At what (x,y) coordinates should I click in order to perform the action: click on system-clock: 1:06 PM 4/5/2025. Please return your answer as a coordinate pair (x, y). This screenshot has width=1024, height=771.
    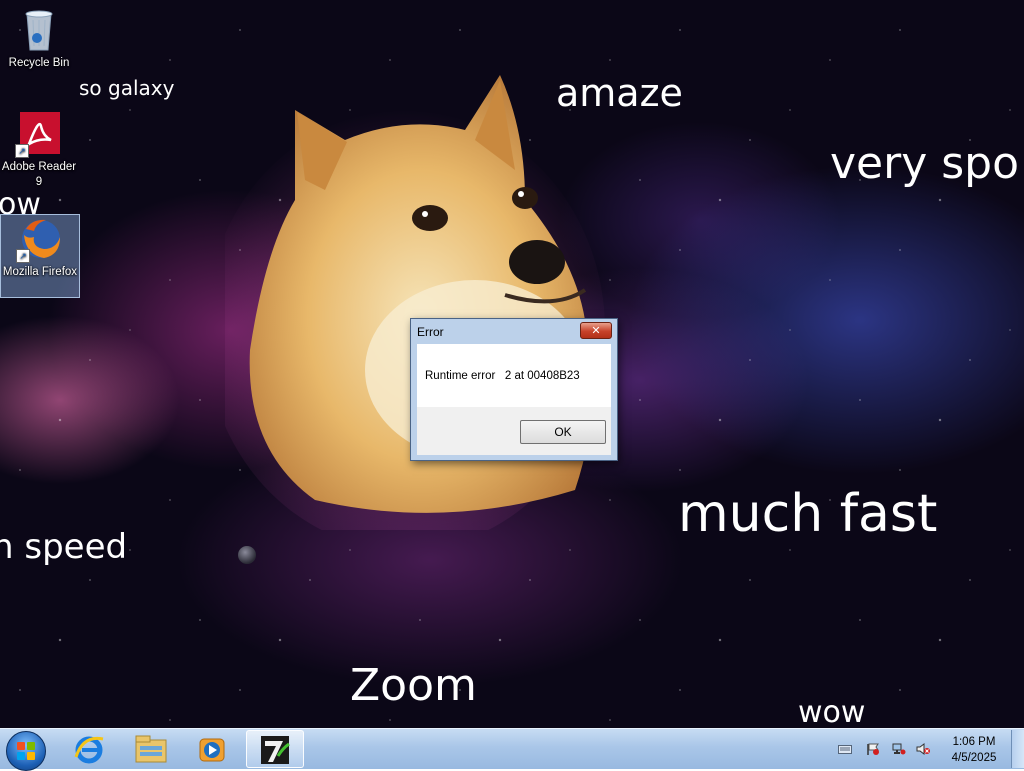
    Looking at the image, I should click on (974, 750).